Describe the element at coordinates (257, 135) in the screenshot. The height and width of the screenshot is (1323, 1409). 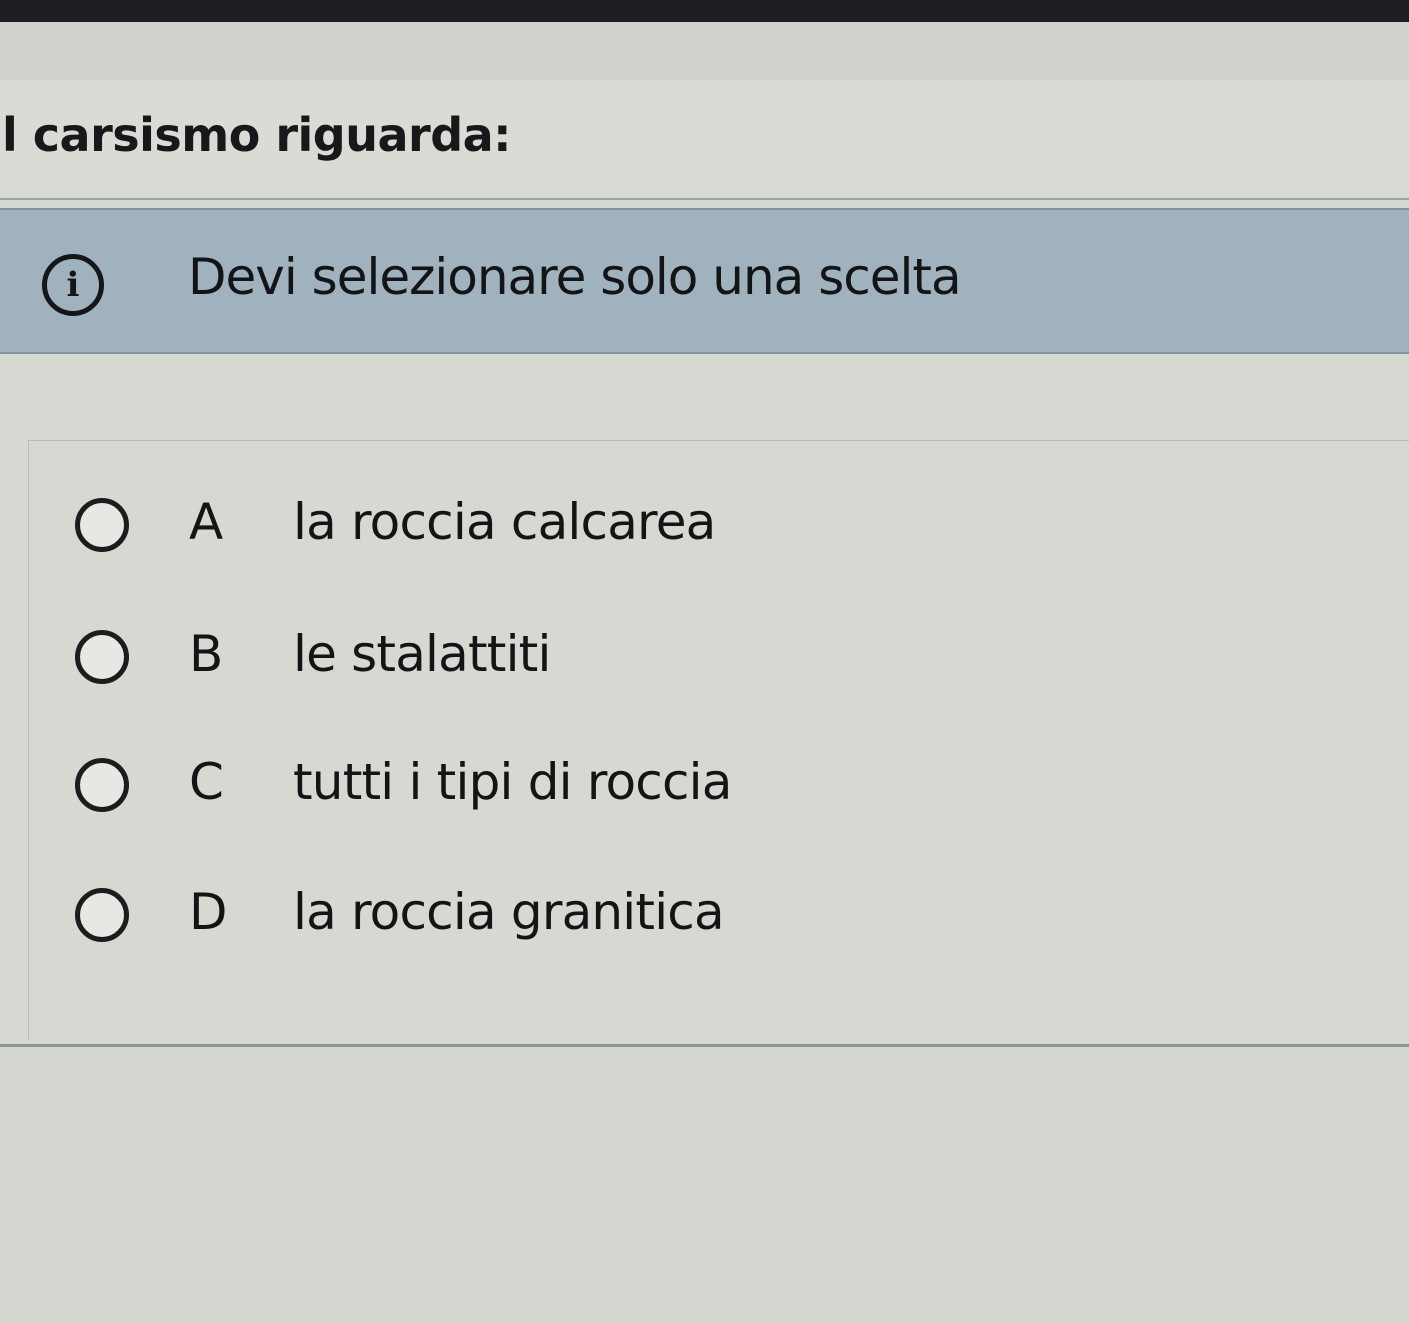
I see `question-title: l carsismo riguarda:` at that location.